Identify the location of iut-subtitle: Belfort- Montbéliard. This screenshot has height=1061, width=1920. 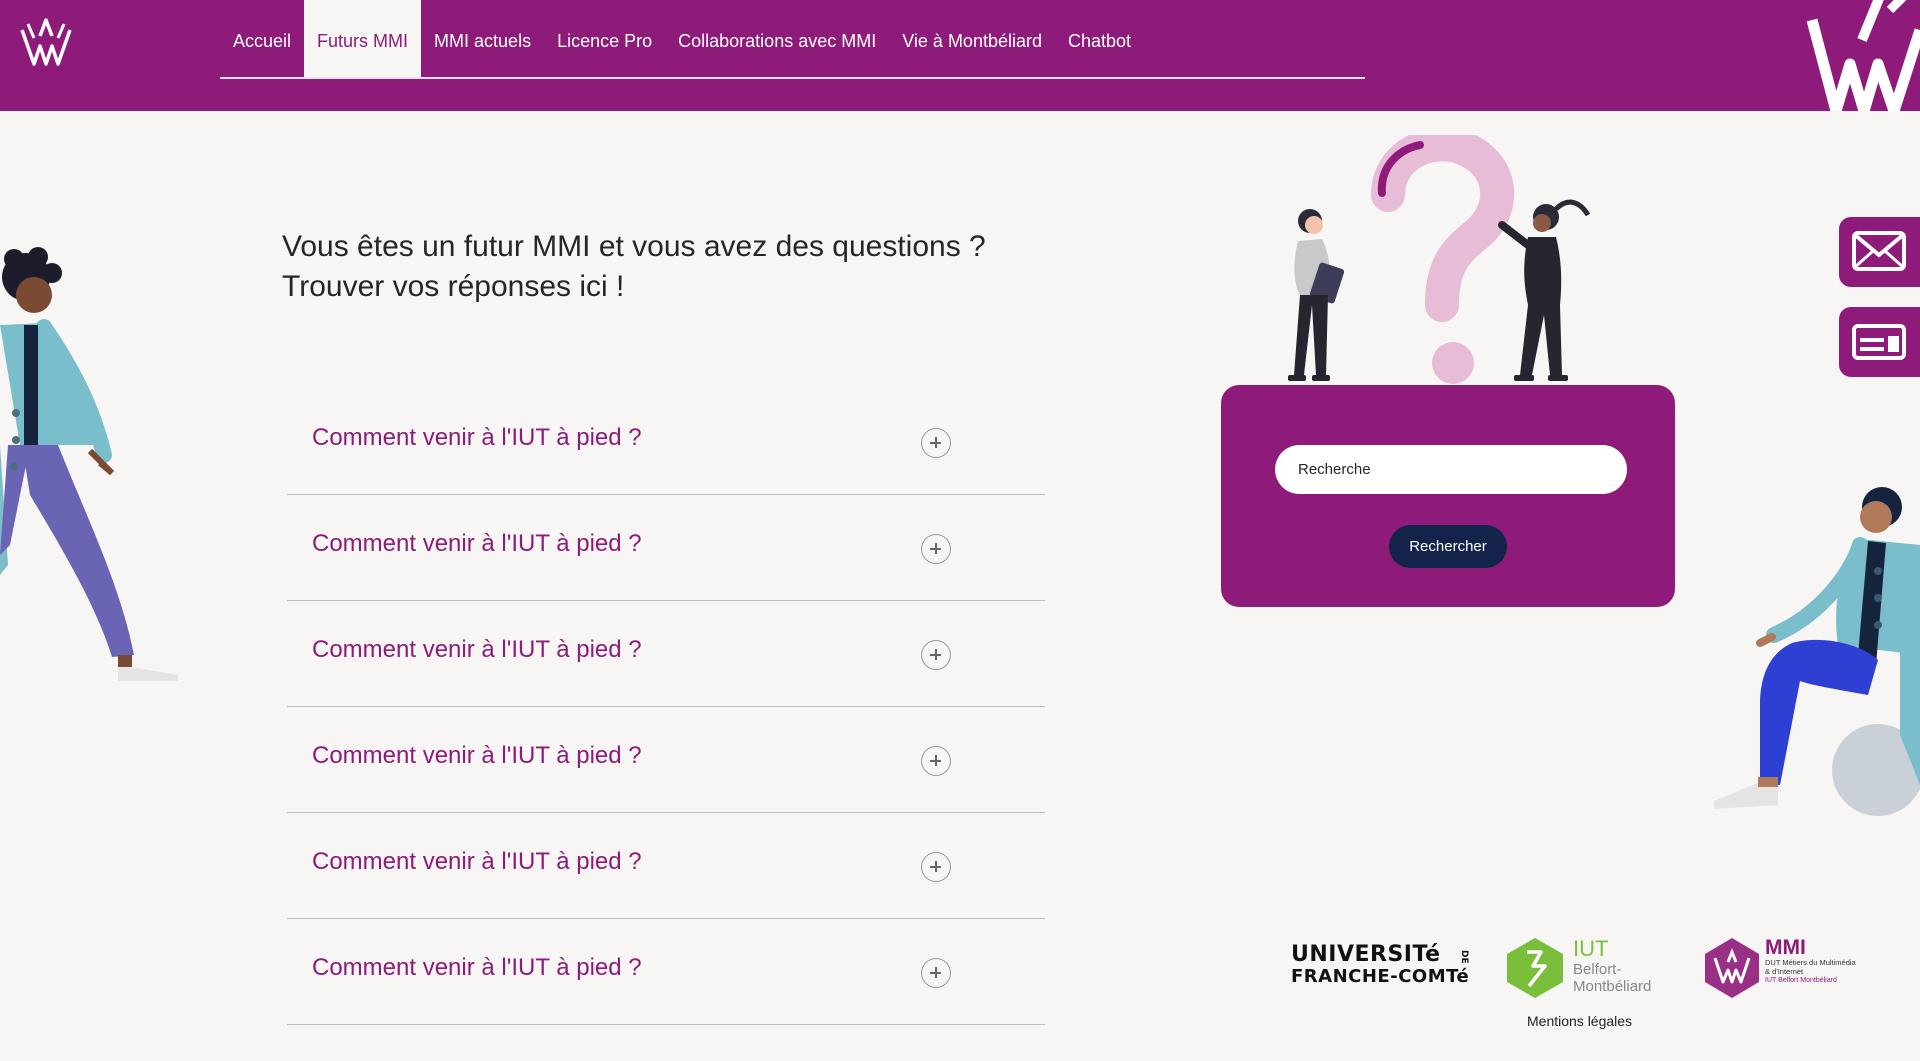
(1612, 978).